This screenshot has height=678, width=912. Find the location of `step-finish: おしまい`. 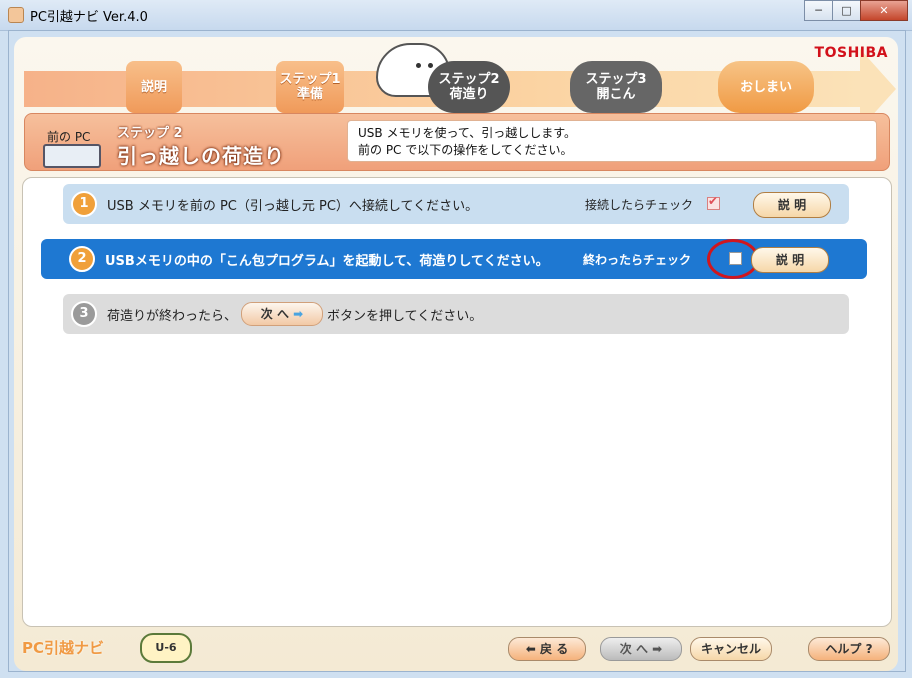

step-finish: おしまい is located at coordinates (766, 87).